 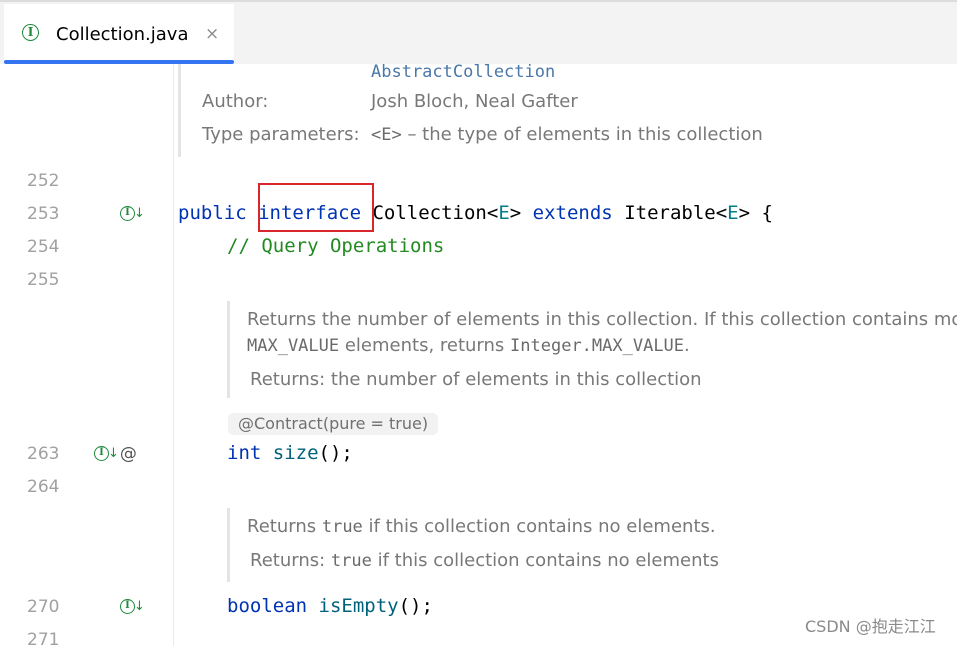 I want to click on line-number: 254, so click(x=43, y=247).